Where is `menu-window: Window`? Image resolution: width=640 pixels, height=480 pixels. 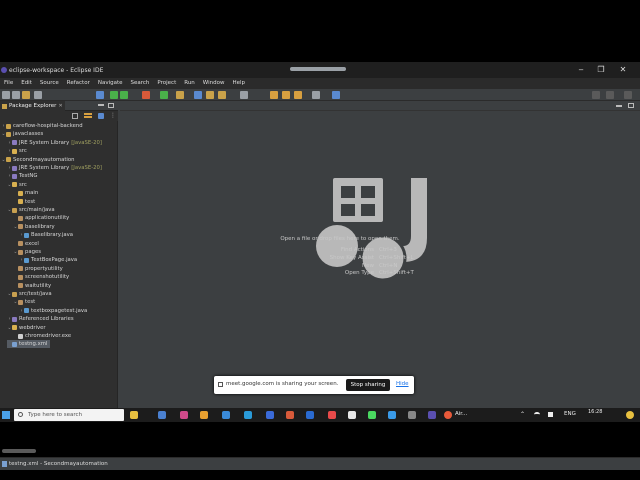
menu-window: Window is located at coordinates (214, 83).